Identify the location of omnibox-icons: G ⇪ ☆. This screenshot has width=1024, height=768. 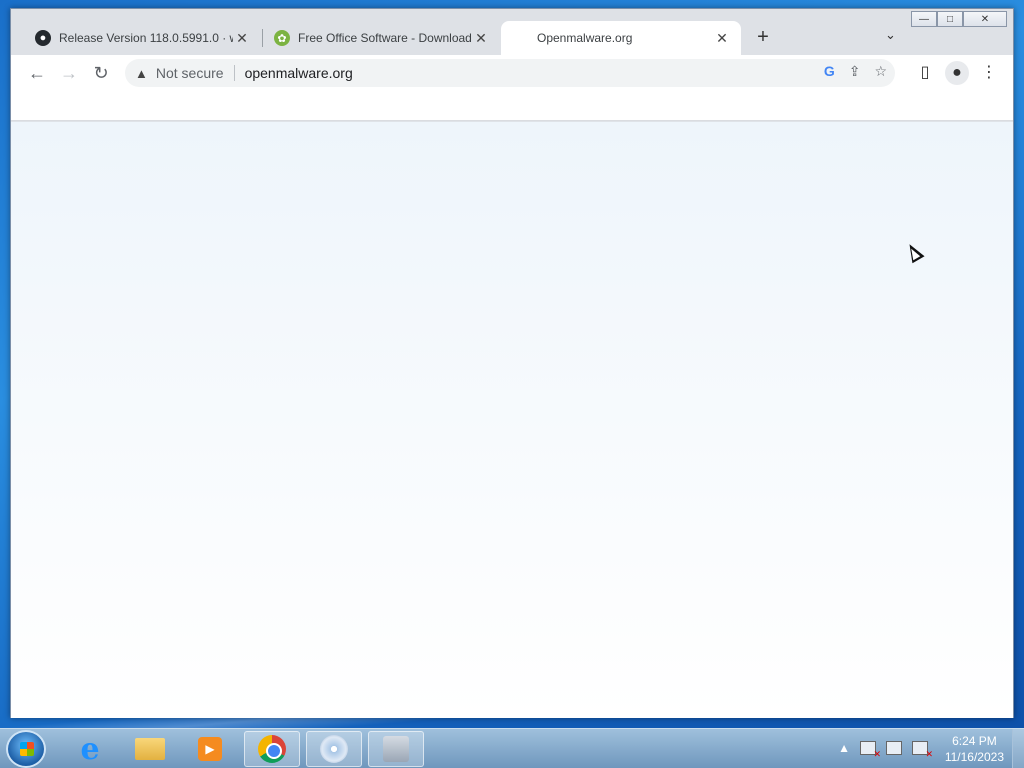
(855, 71).